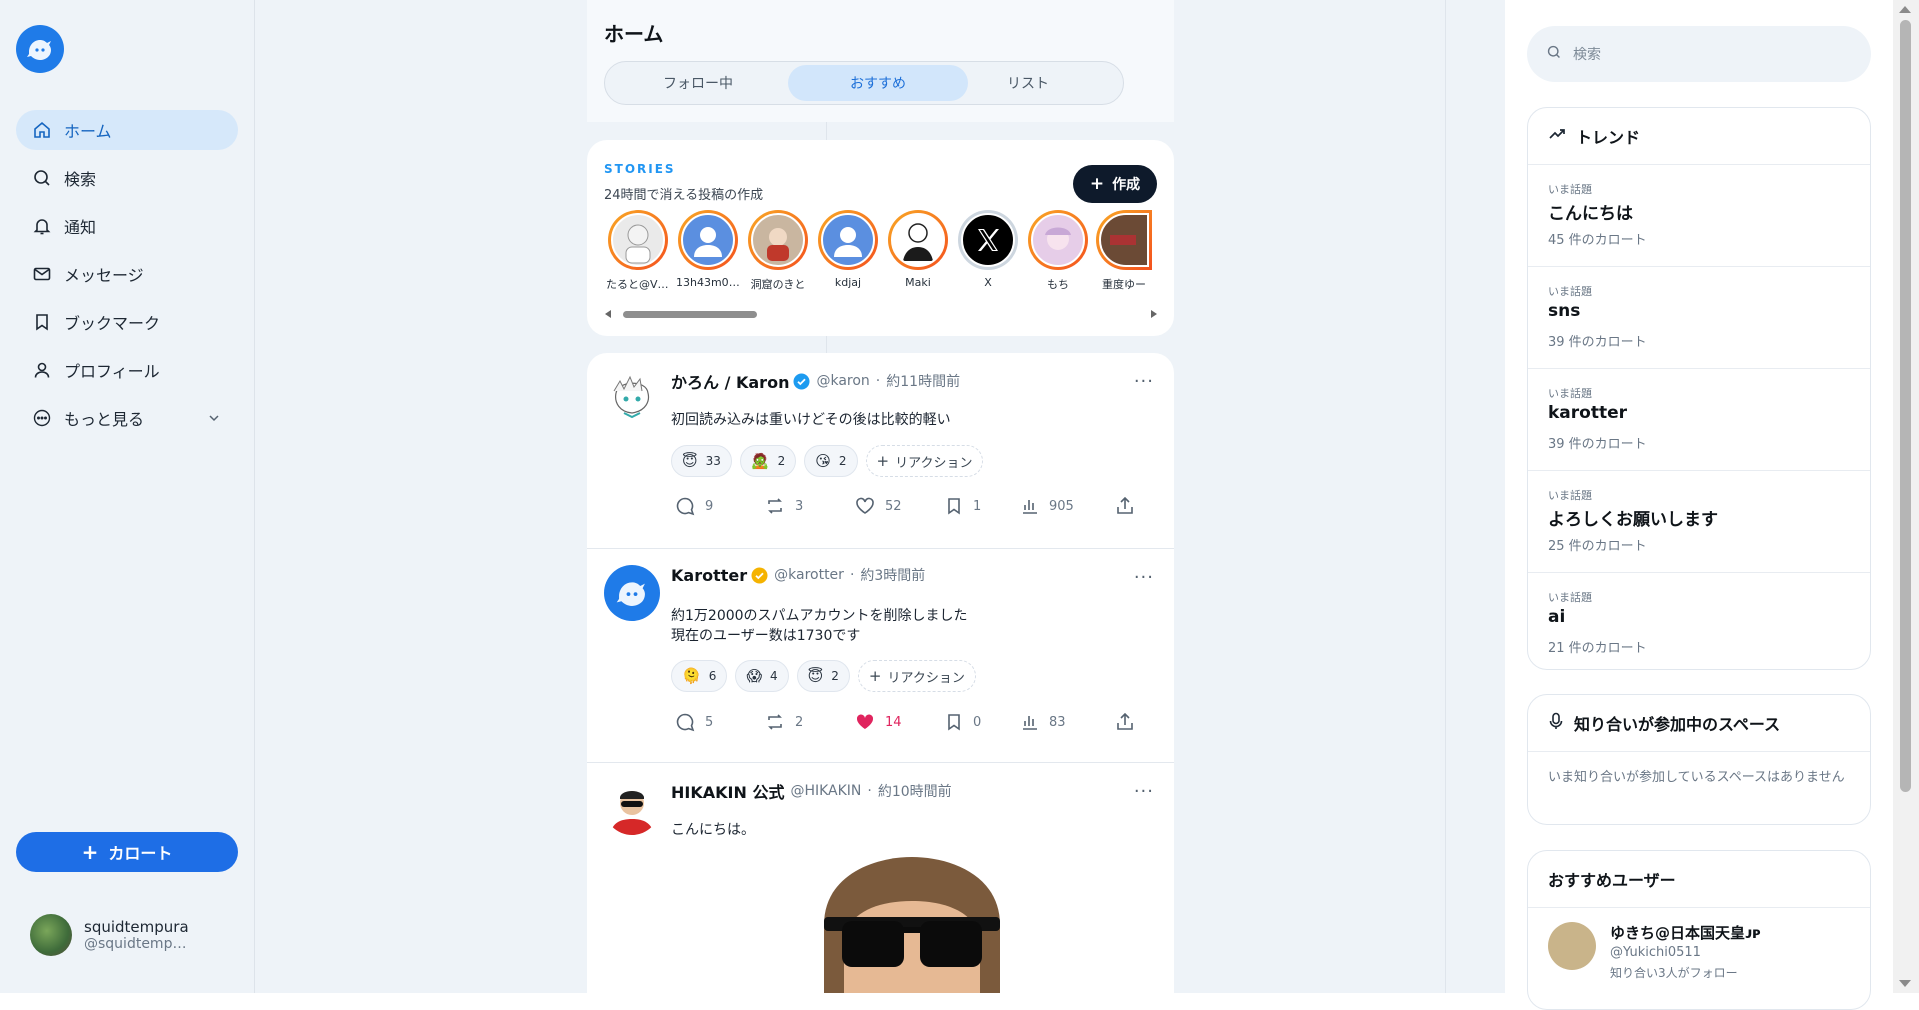  I want to click on post-author-handle: @karotter, so click(809, 575).